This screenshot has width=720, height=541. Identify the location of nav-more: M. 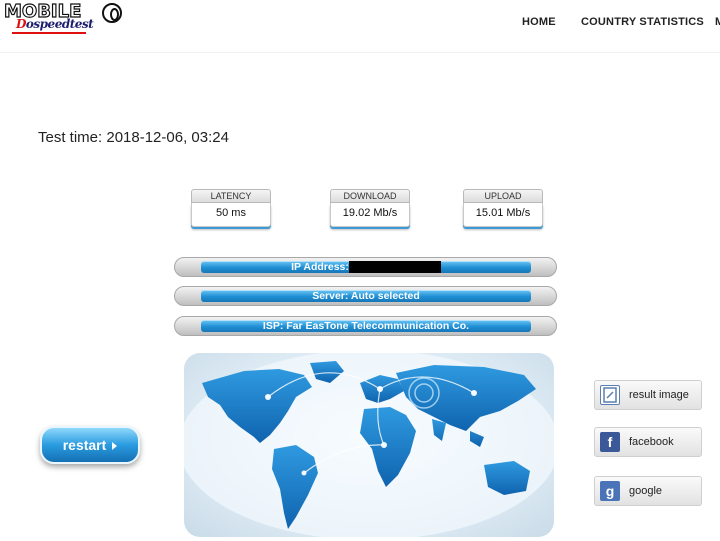
(717, 22).